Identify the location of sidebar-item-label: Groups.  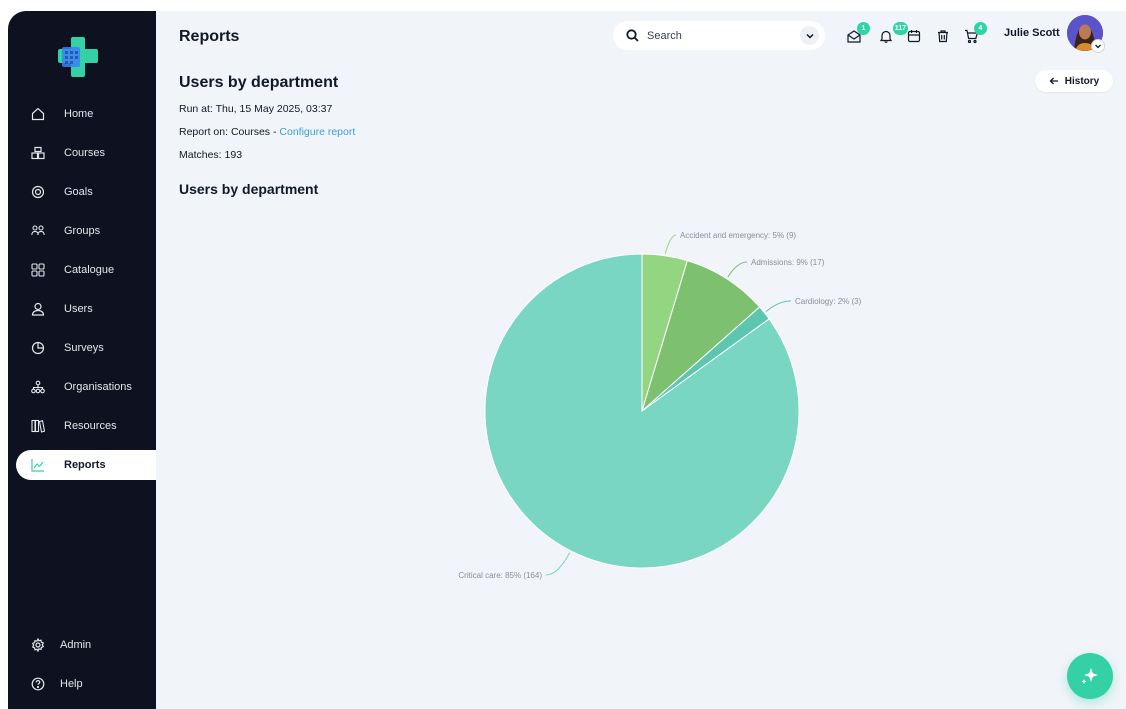
(82, 231).